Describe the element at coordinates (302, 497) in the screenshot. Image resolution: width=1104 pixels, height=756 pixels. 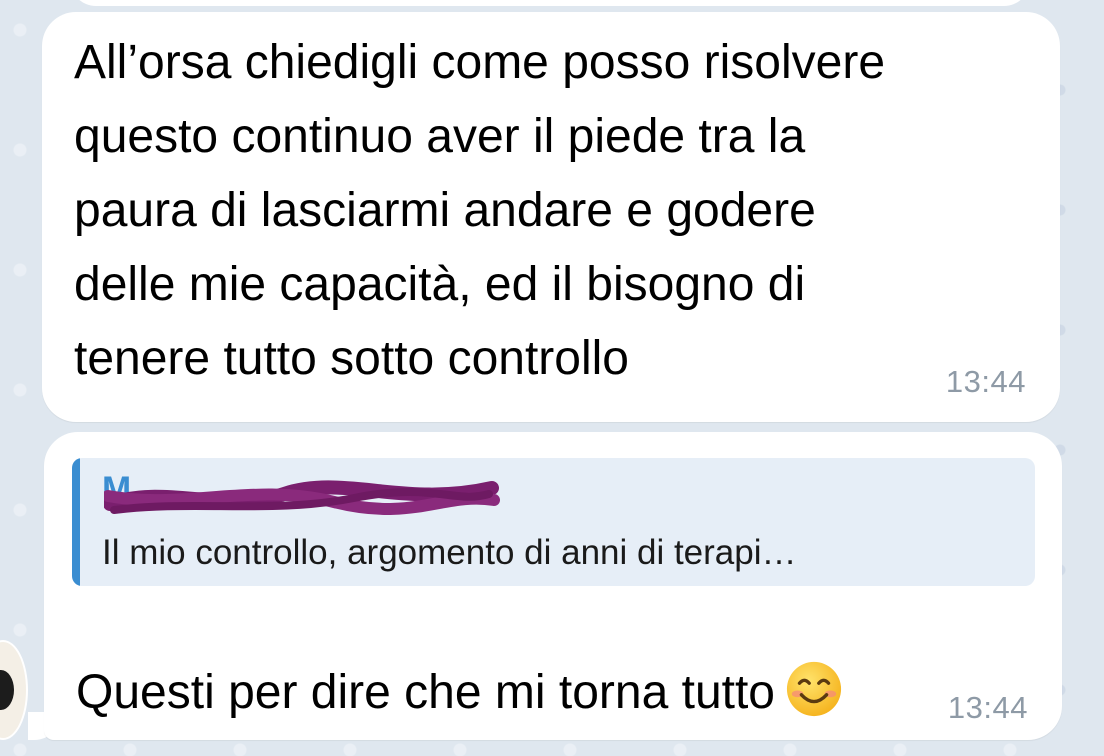
I see `redaction-scribble` at that location.